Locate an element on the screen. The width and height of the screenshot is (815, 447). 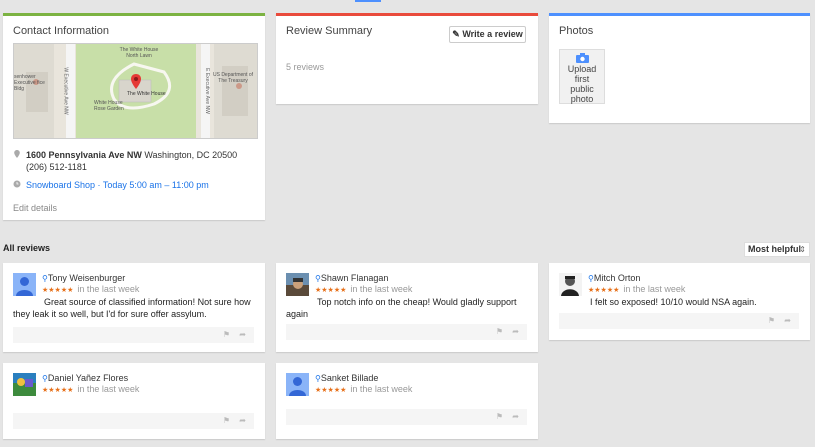
reviewer-name-text: Tony Weisenburger is located at coordinates (86, 278).